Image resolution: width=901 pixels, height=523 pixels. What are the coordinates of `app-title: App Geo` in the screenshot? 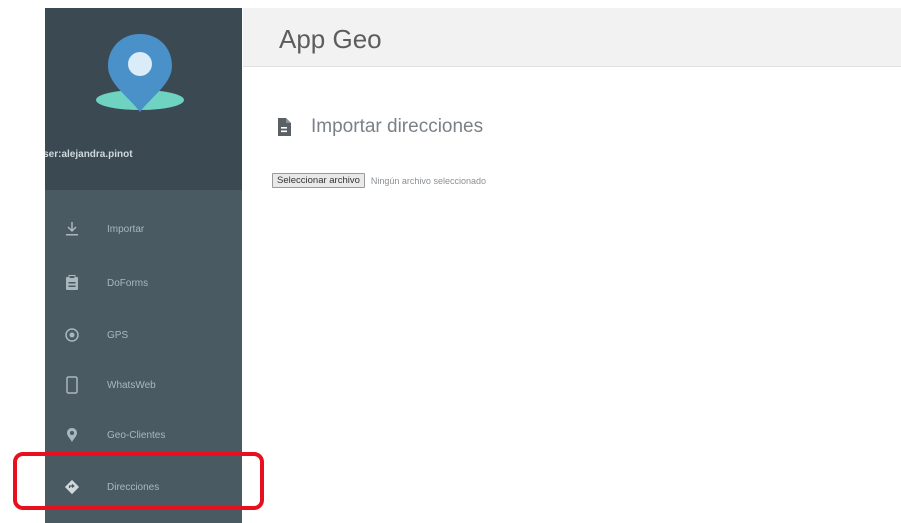 It's located at (330, 39).